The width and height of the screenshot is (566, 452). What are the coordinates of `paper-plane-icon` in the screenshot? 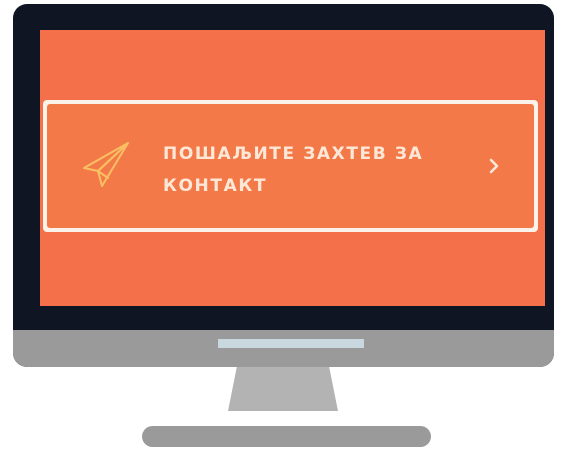 It's located at (106, 164).